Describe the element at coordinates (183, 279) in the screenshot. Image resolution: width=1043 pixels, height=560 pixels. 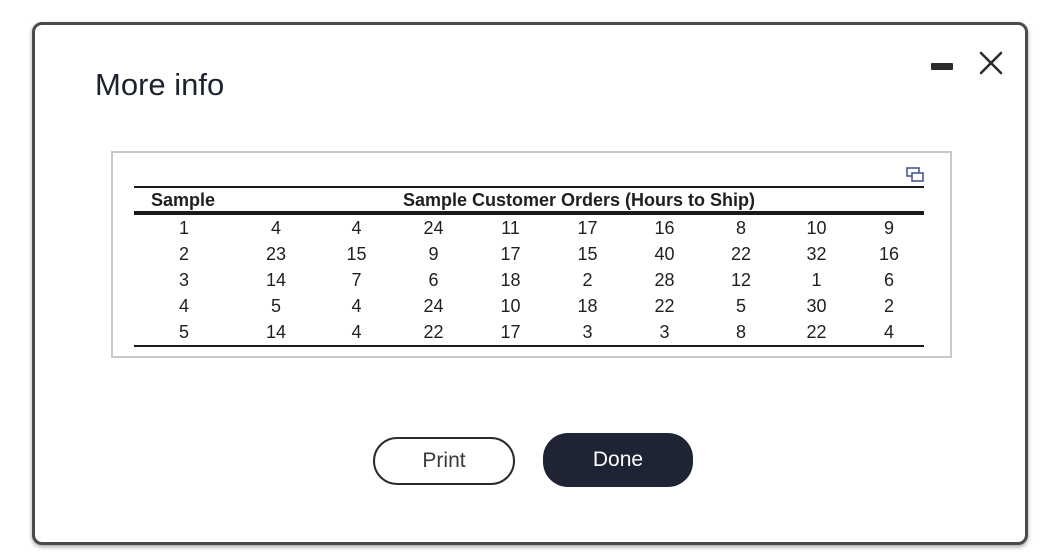
I see `sample-cell: 3` at that location.